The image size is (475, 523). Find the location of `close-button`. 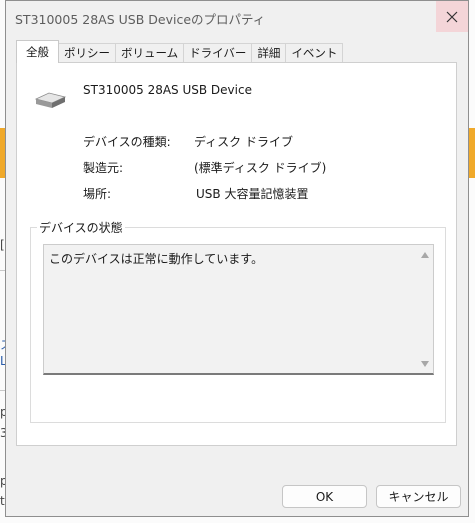

close-button is located at coordinates (452, 16).